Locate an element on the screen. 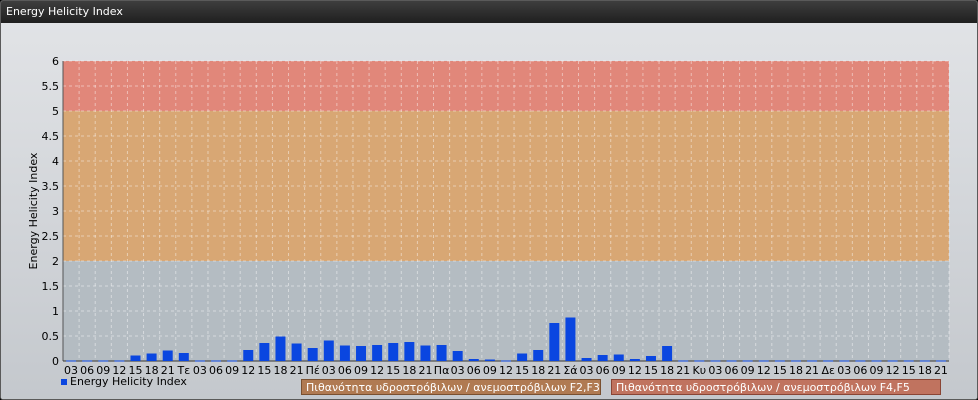 The image size is (978, 400). legend-series-swatch is located at coordinates (64, 382).